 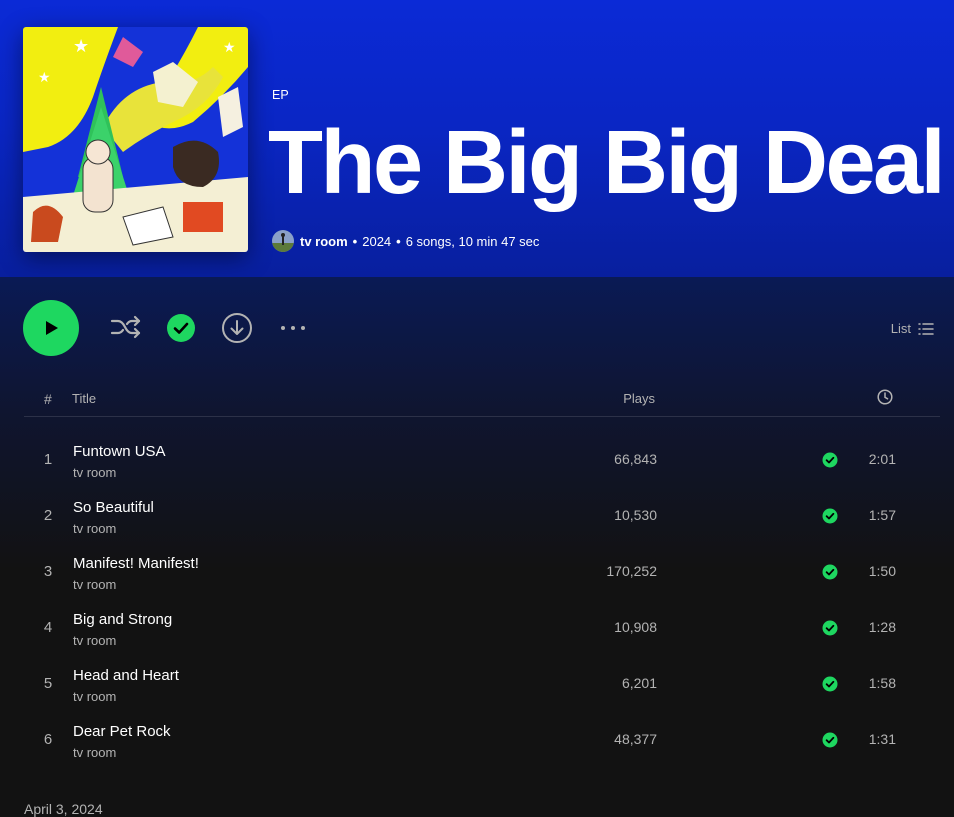 I want to click on artist-link: tv room, so click(x=324, y=241).